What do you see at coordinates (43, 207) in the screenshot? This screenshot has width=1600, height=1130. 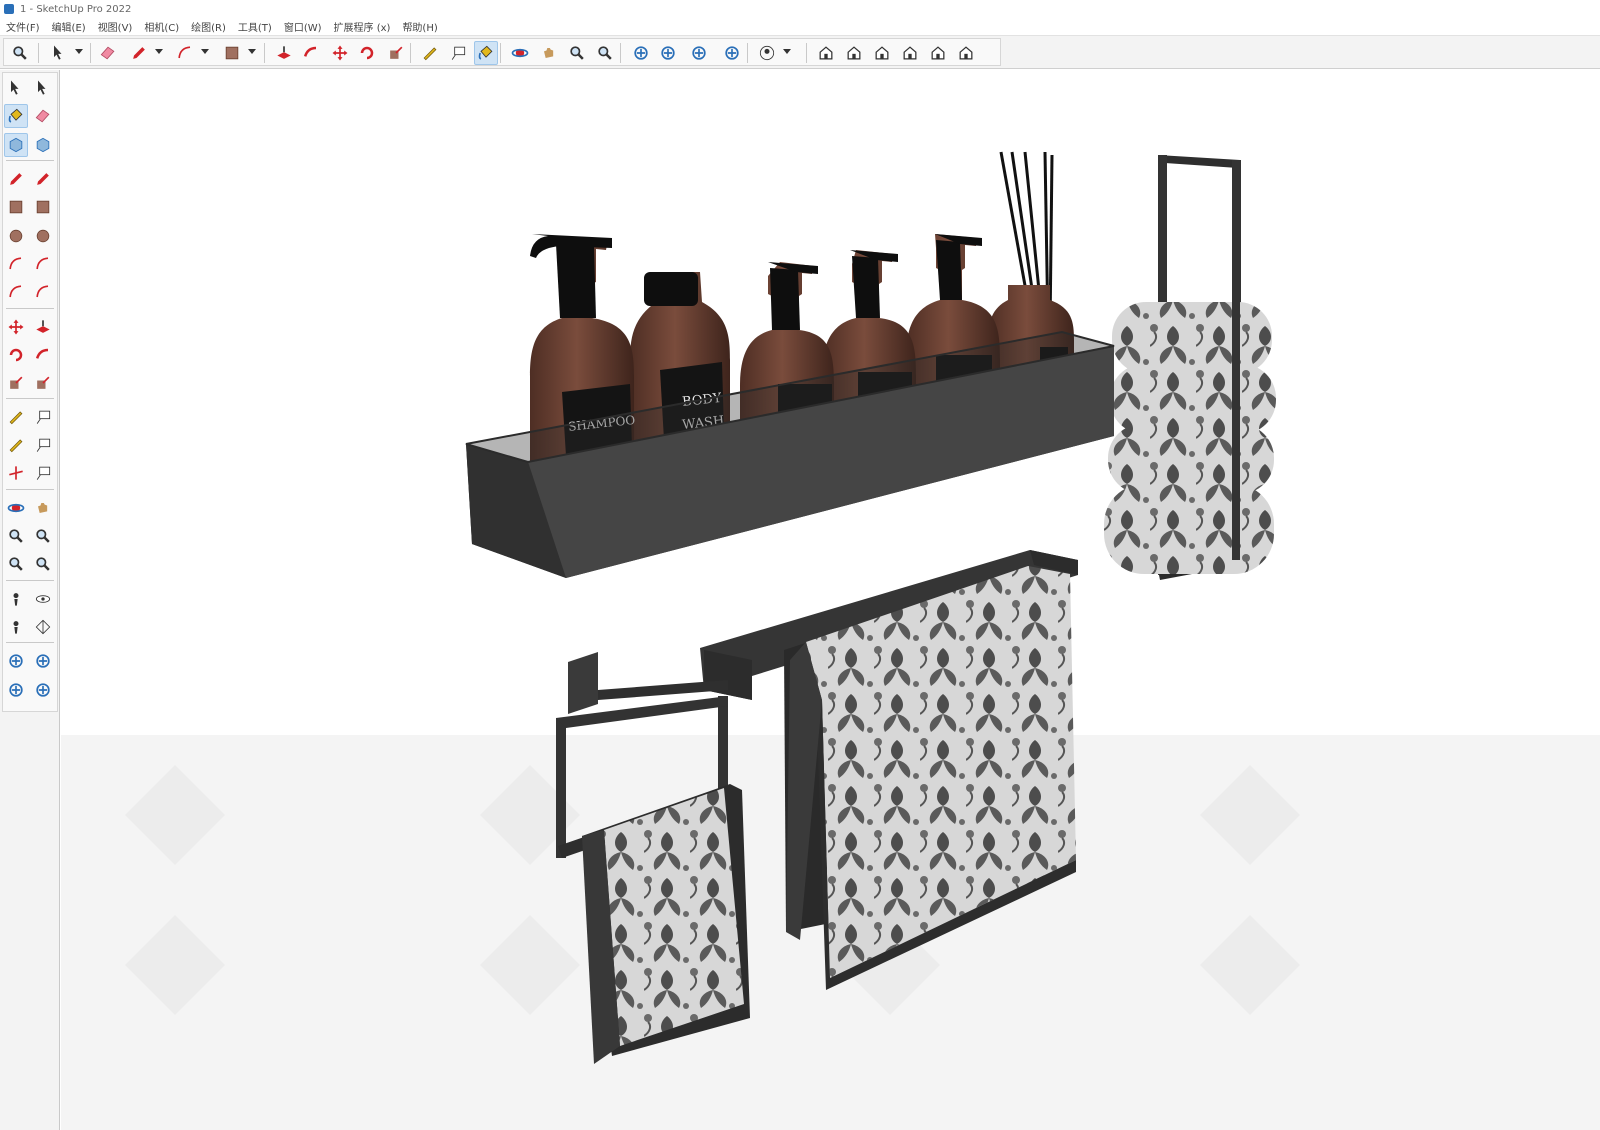 I see `rotated-rectangle-icon` at bounding box center [43, 207].